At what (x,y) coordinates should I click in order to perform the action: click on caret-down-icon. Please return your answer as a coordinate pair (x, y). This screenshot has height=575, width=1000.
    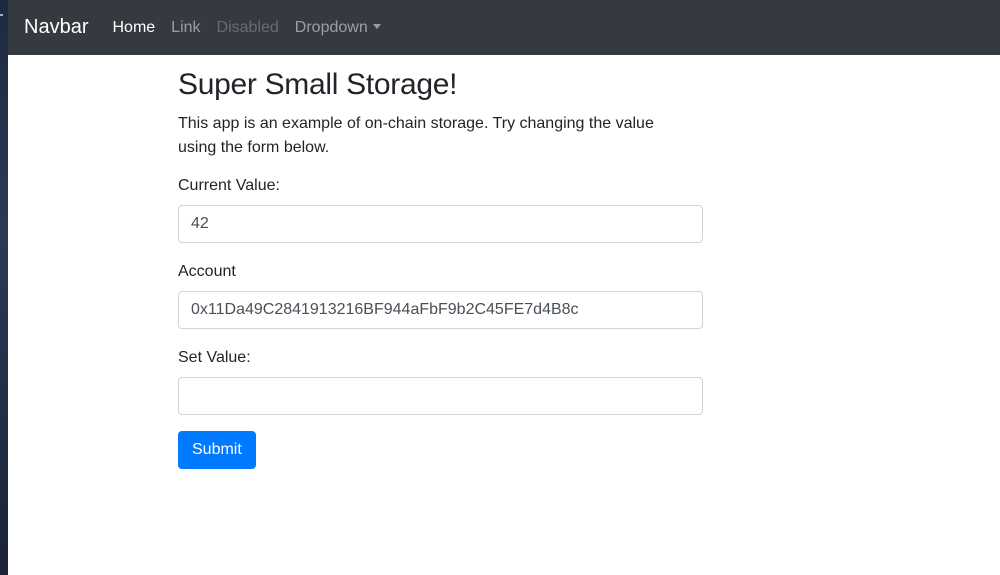
    Looking at the image, I should click on (376, 26).